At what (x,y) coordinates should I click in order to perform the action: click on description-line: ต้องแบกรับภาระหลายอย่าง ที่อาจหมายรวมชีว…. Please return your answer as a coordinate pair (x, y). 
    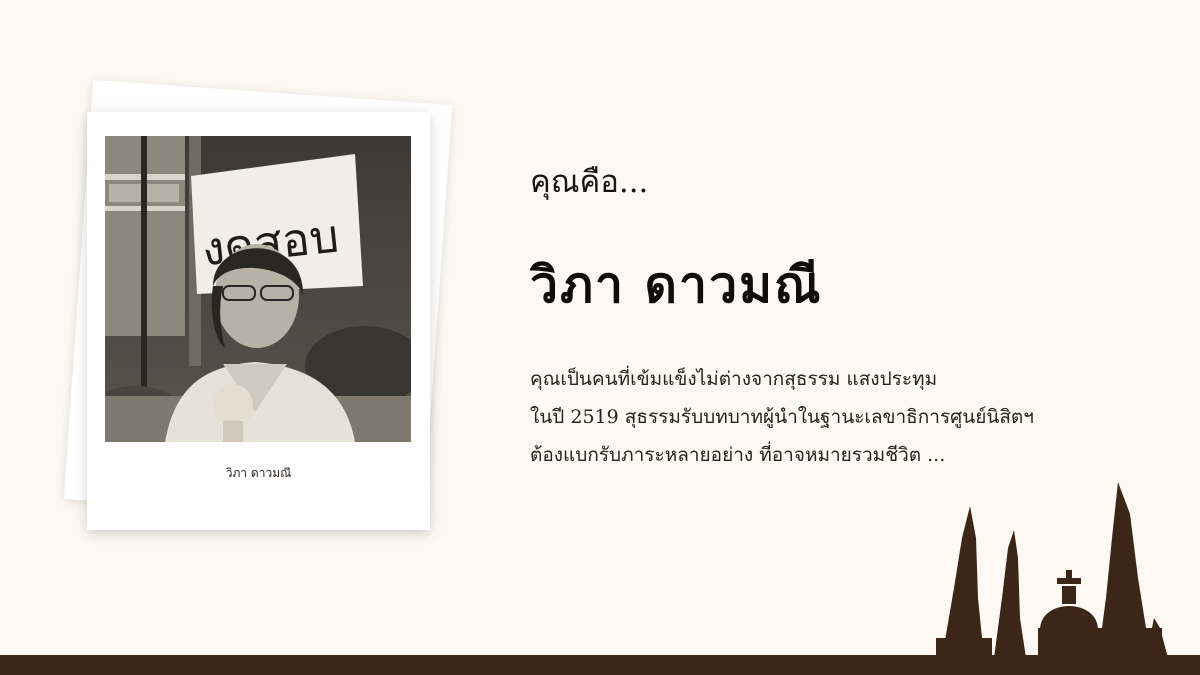
    Looking at the image, I should click on (738, 455).